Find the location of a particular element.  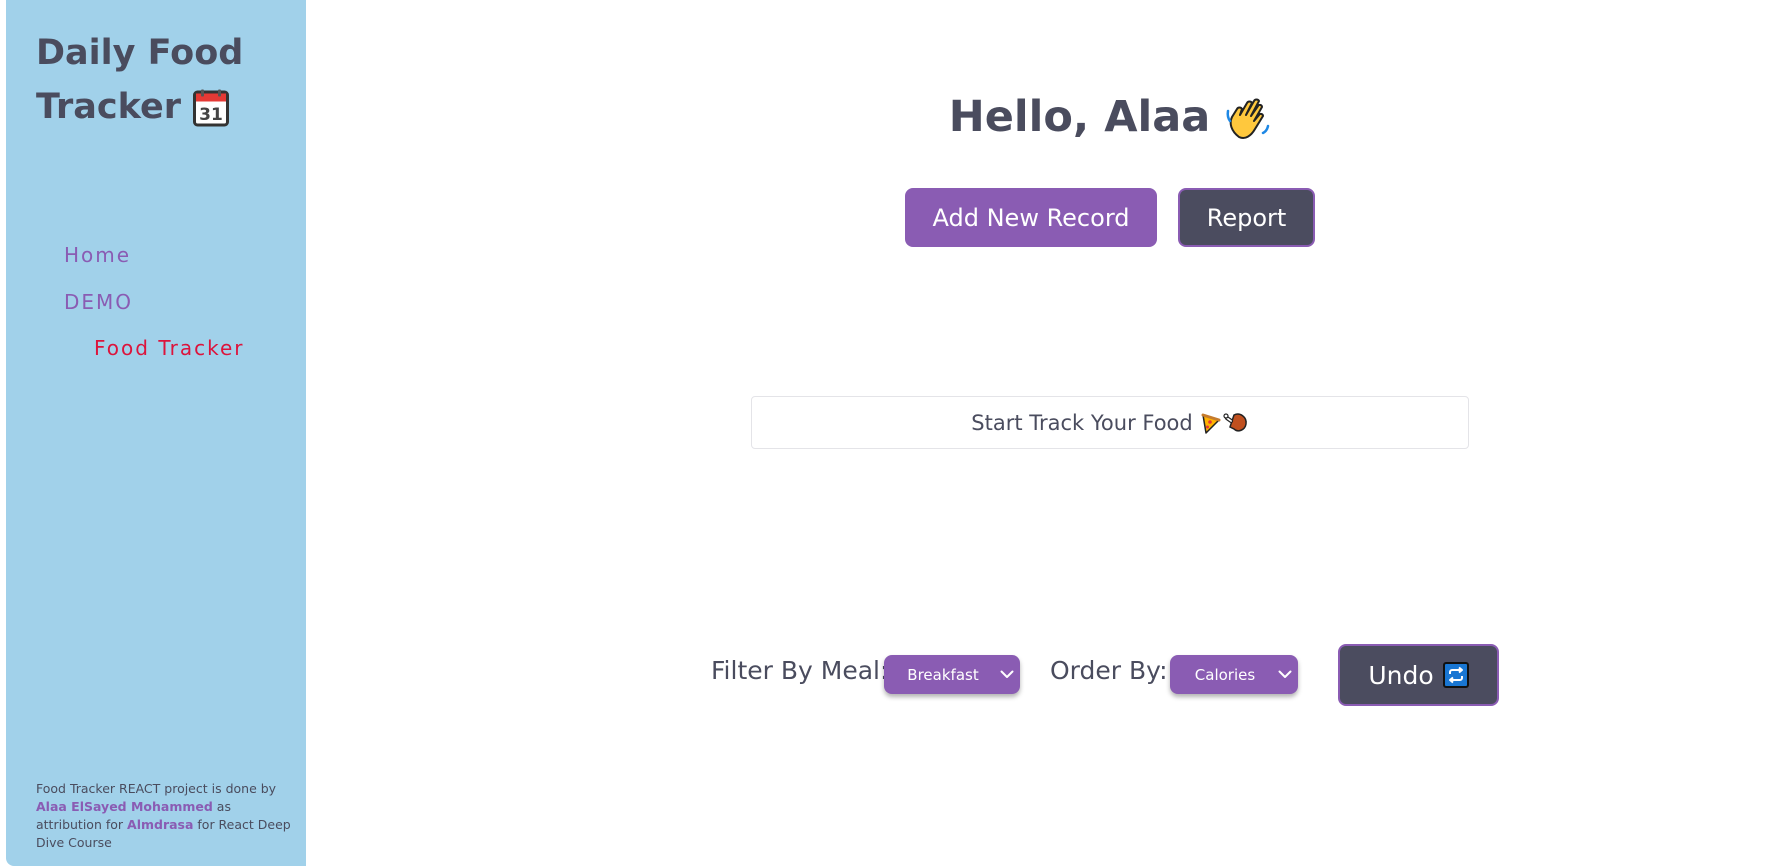

add-new-record-button: Add New Record is located at coordinates (1031, 217).